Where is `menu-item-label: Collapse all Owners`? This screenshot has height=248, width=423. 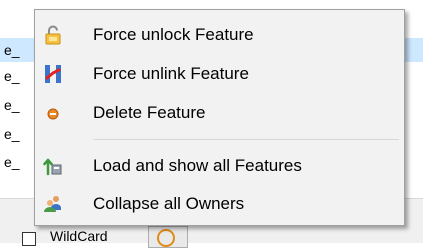
menu-item-label: Collapse all Owners is located at coordinates (169, 203).